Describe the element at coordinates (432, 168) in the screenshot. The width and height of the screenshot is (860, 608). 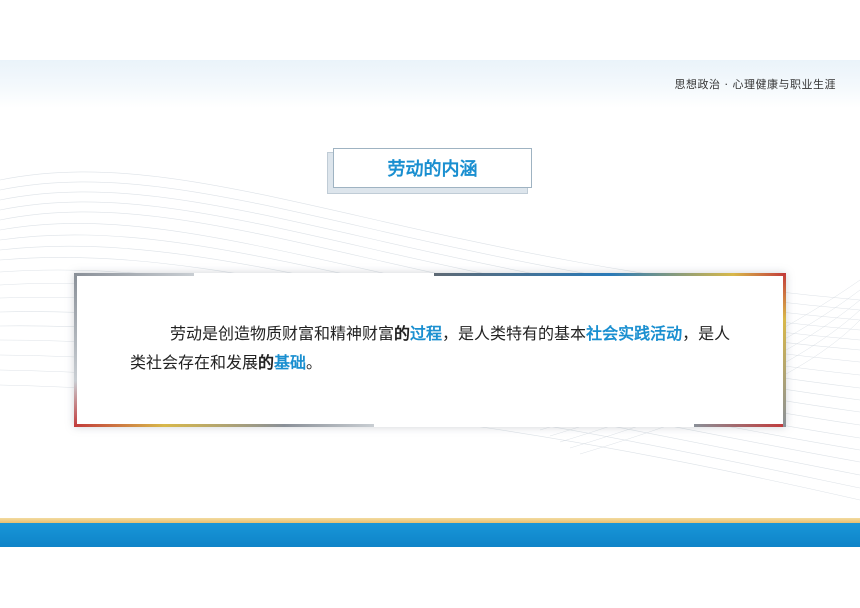
I see `section-title: 劳动的内涵` at that location.